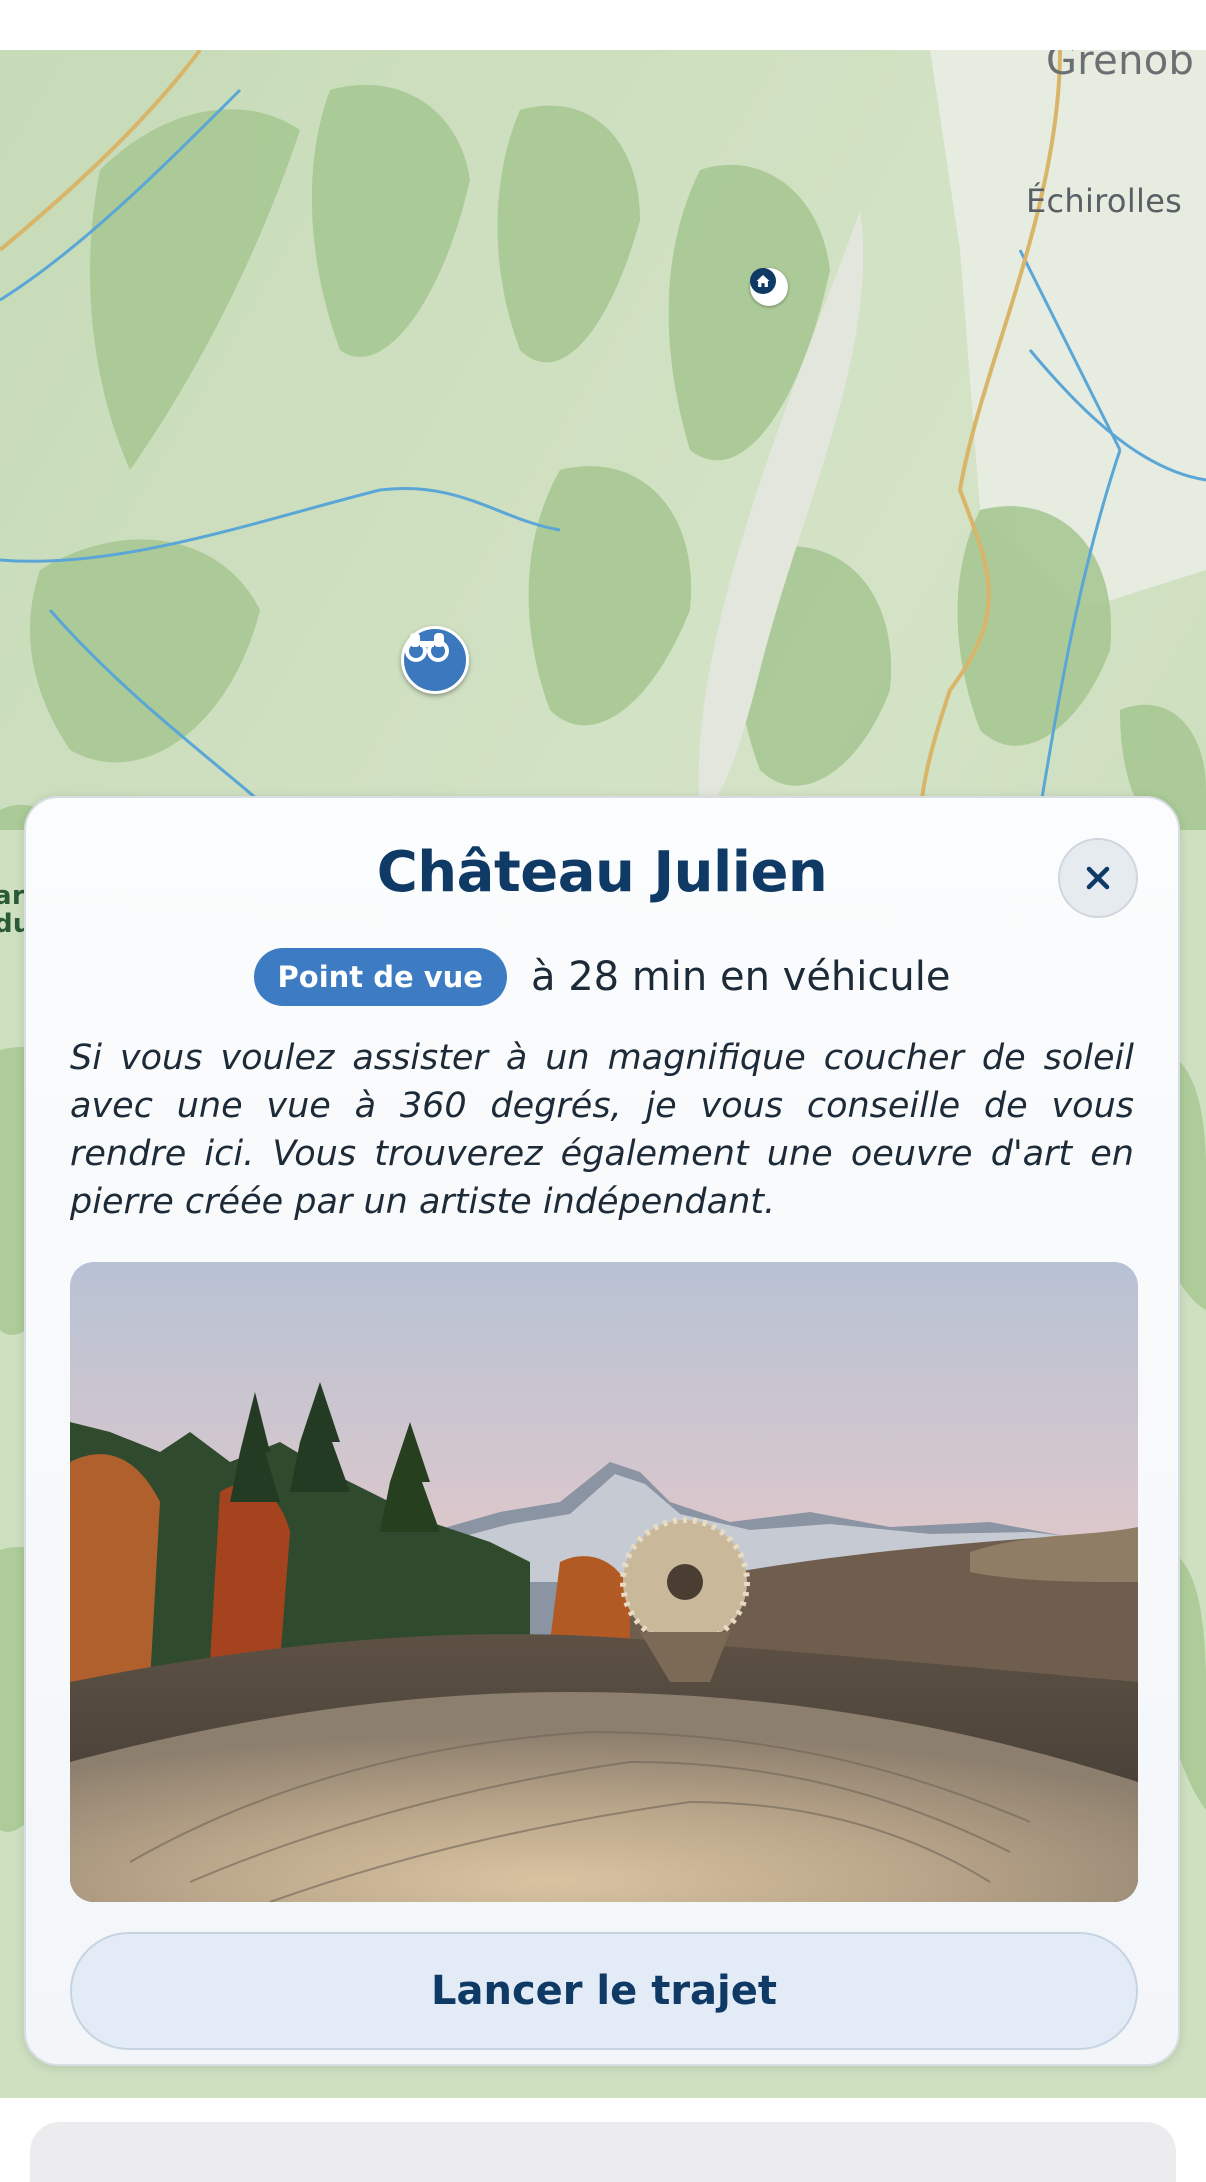  I want to click on place-meta: Point de vue à 28 min en véhicule, so click(602, 977).